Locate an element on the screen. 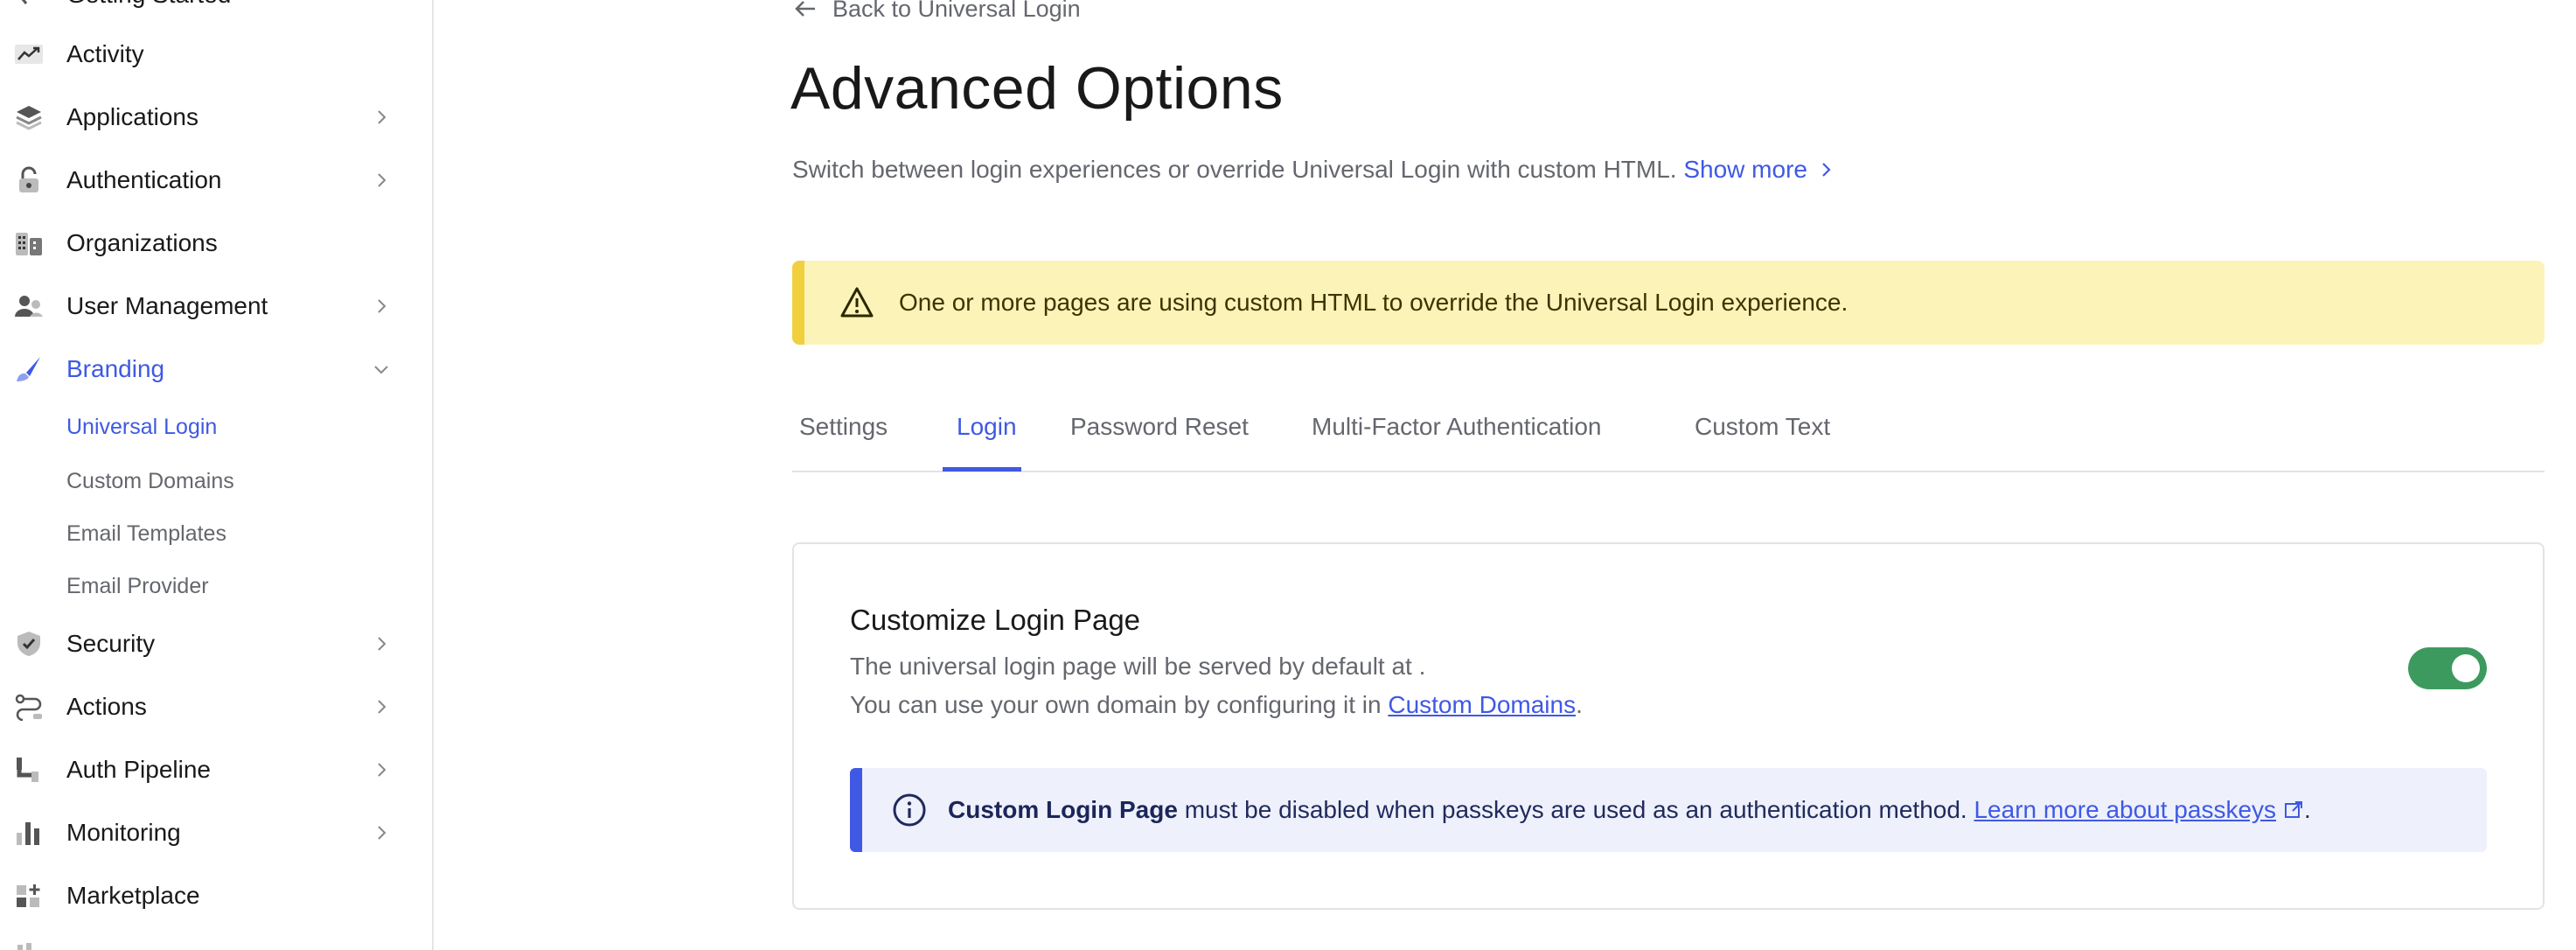 The height and width of the screenshot is (950, 2576). sidebar-item-label: User Management is located at coordinates (167, 305).